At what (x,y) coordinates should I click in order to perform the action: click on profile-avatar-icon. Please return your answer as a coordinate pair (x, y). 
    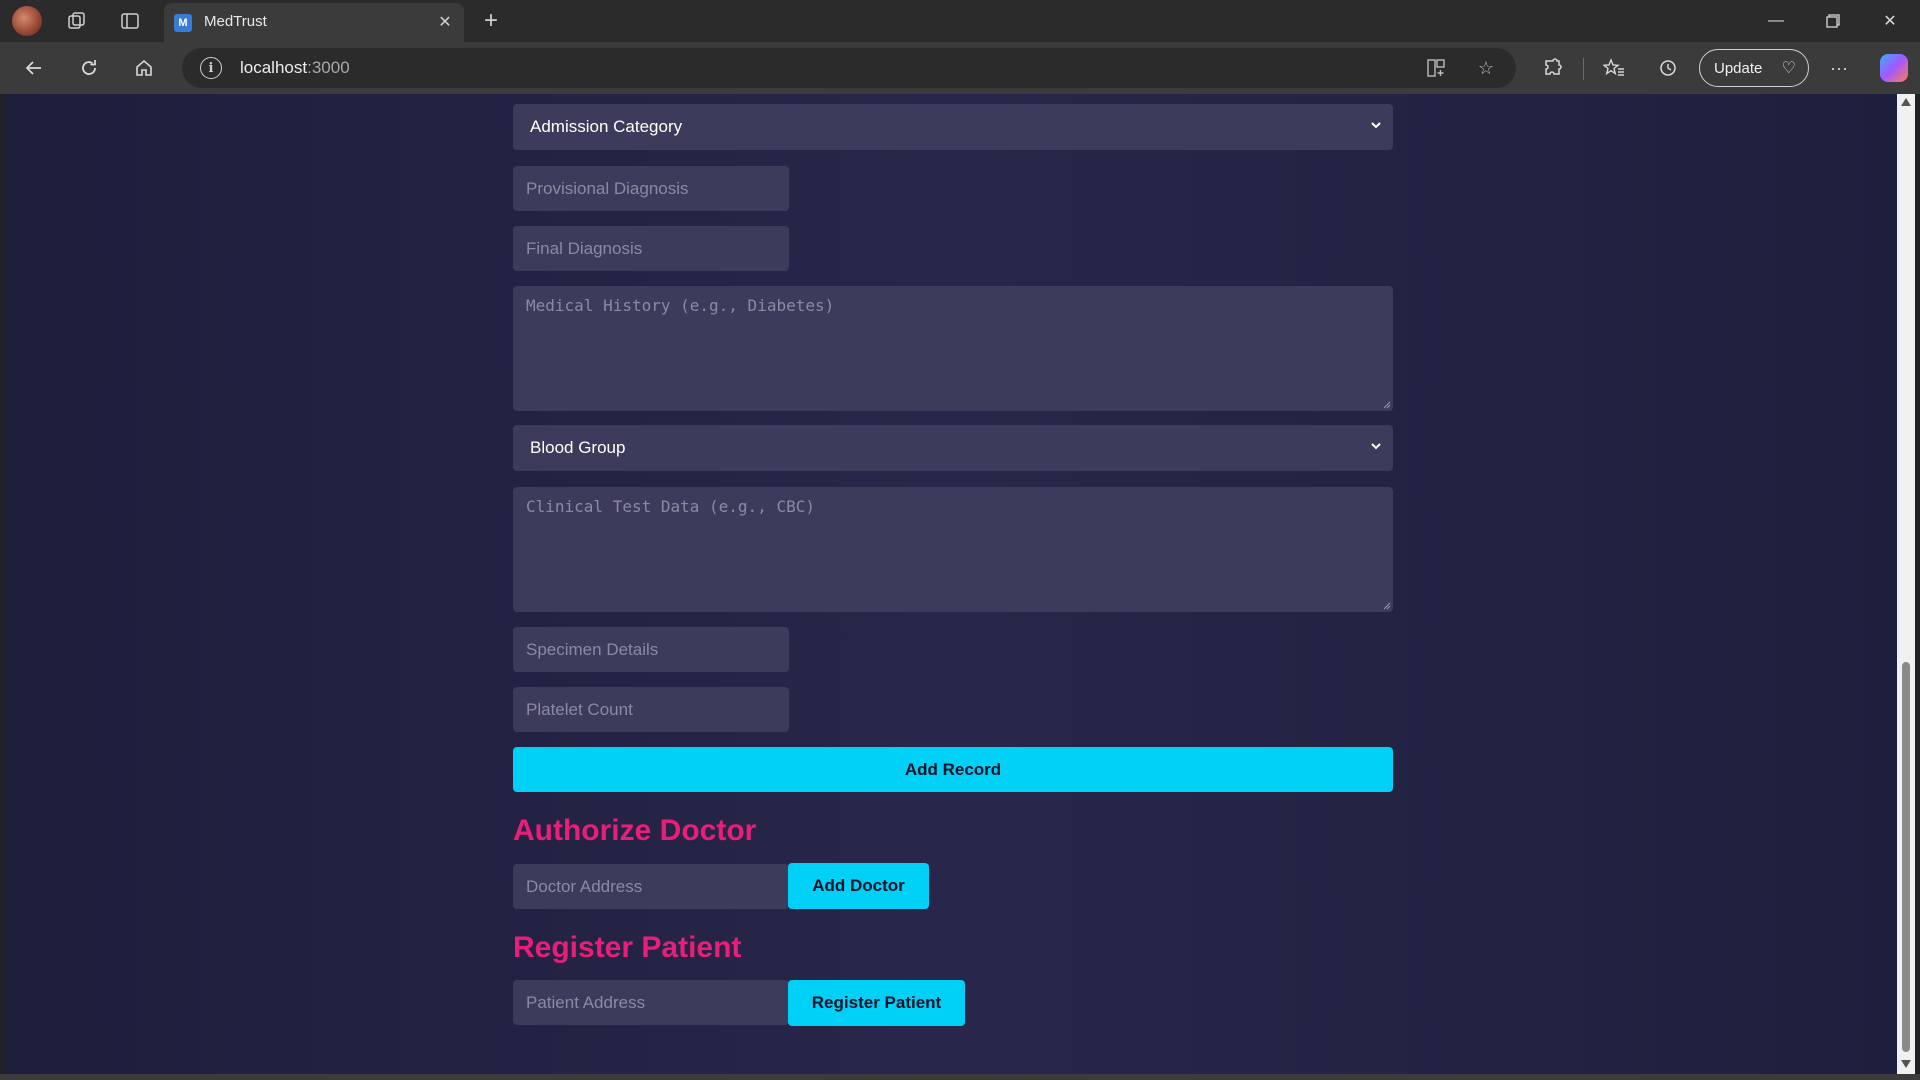
    Looking at the image, I should click on (27, 21).